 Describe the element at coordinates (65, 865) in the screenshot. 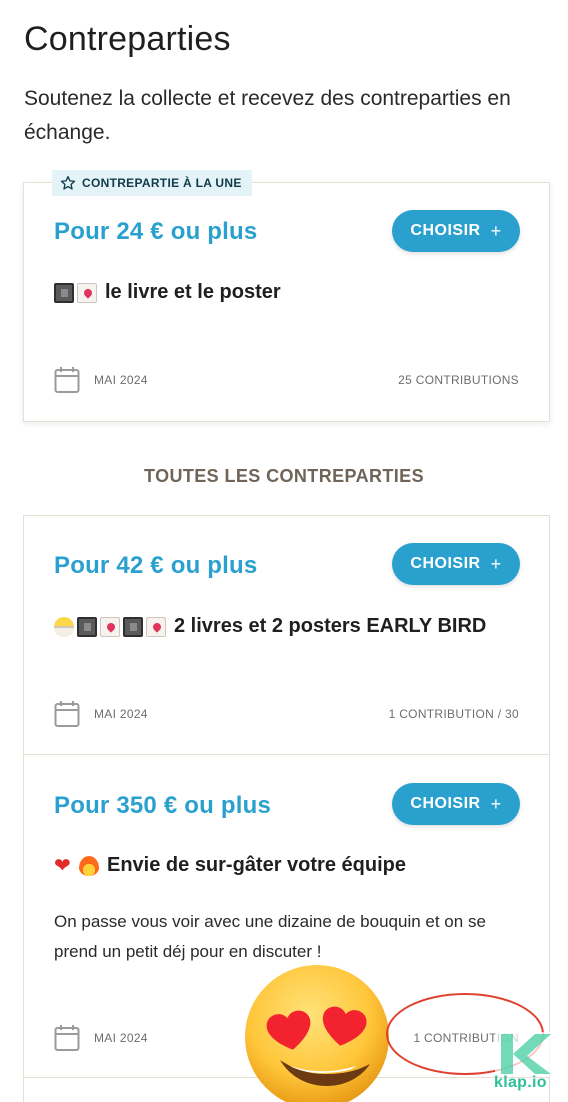

I see `red-heart-emoji-icon` at that location.